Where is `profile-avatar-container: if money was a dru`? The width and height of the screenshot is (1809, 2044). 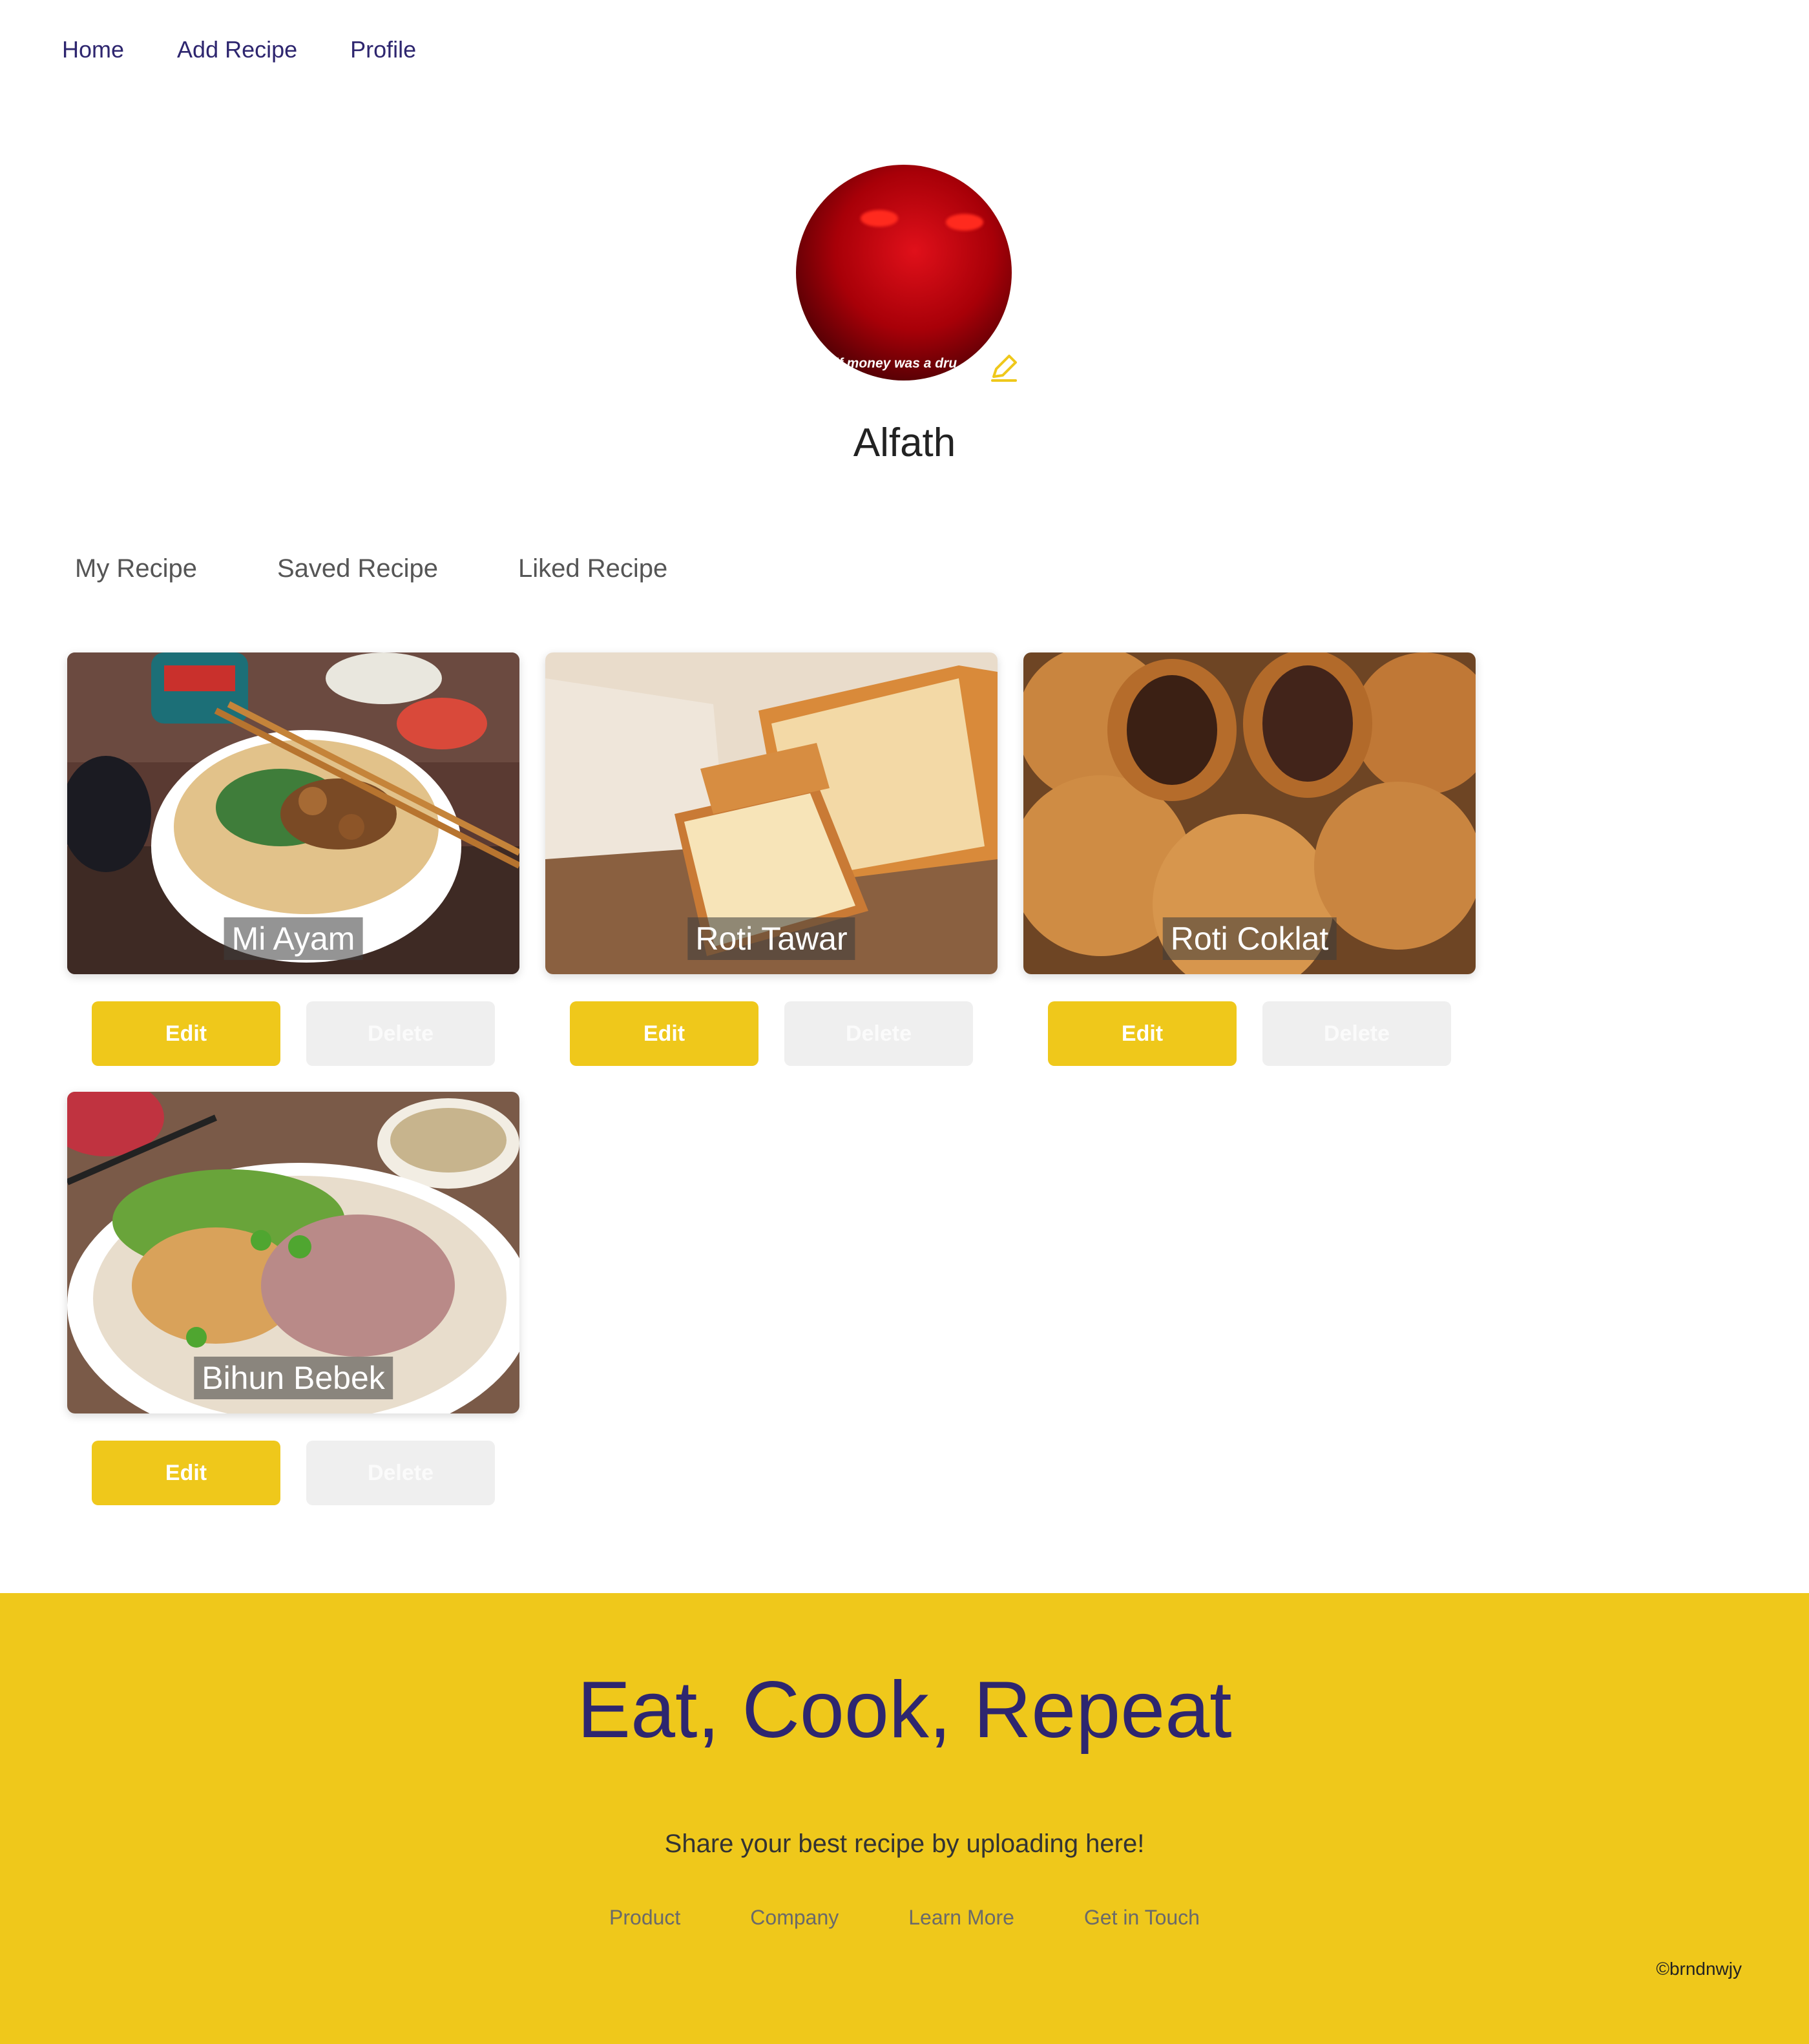
profile-avatar-container: if money was a dru is located at coordinates (906, 273).